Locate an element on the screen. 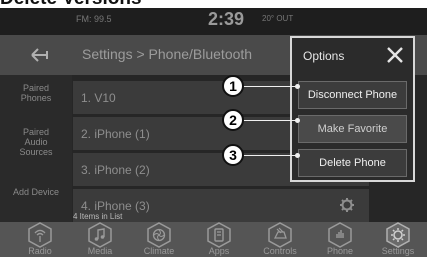  phone-icon is located at coordinates (340, 235).